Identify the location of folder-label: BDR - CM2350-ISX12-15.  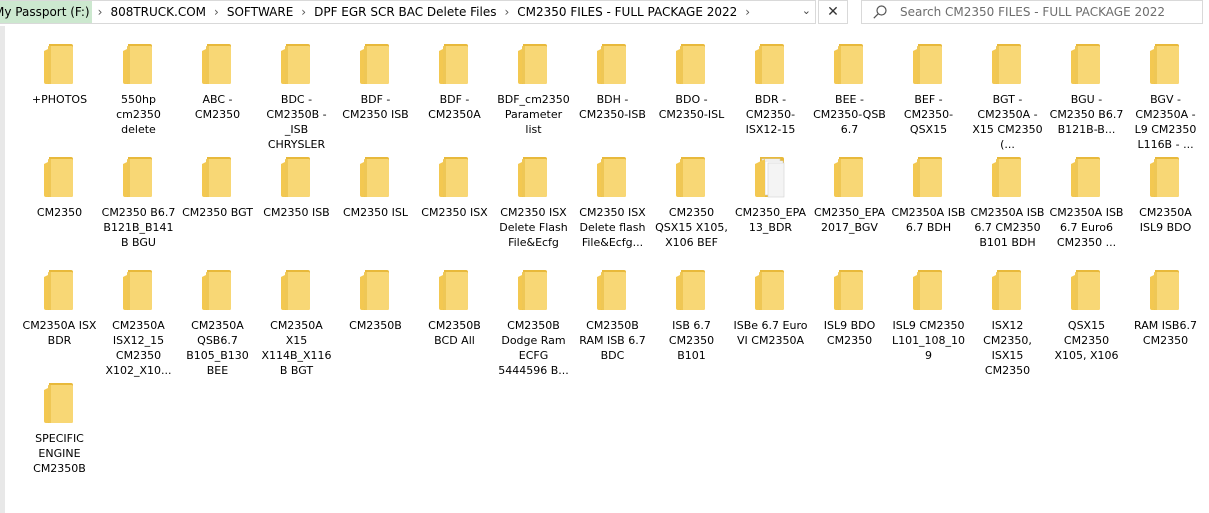
(770, 114).